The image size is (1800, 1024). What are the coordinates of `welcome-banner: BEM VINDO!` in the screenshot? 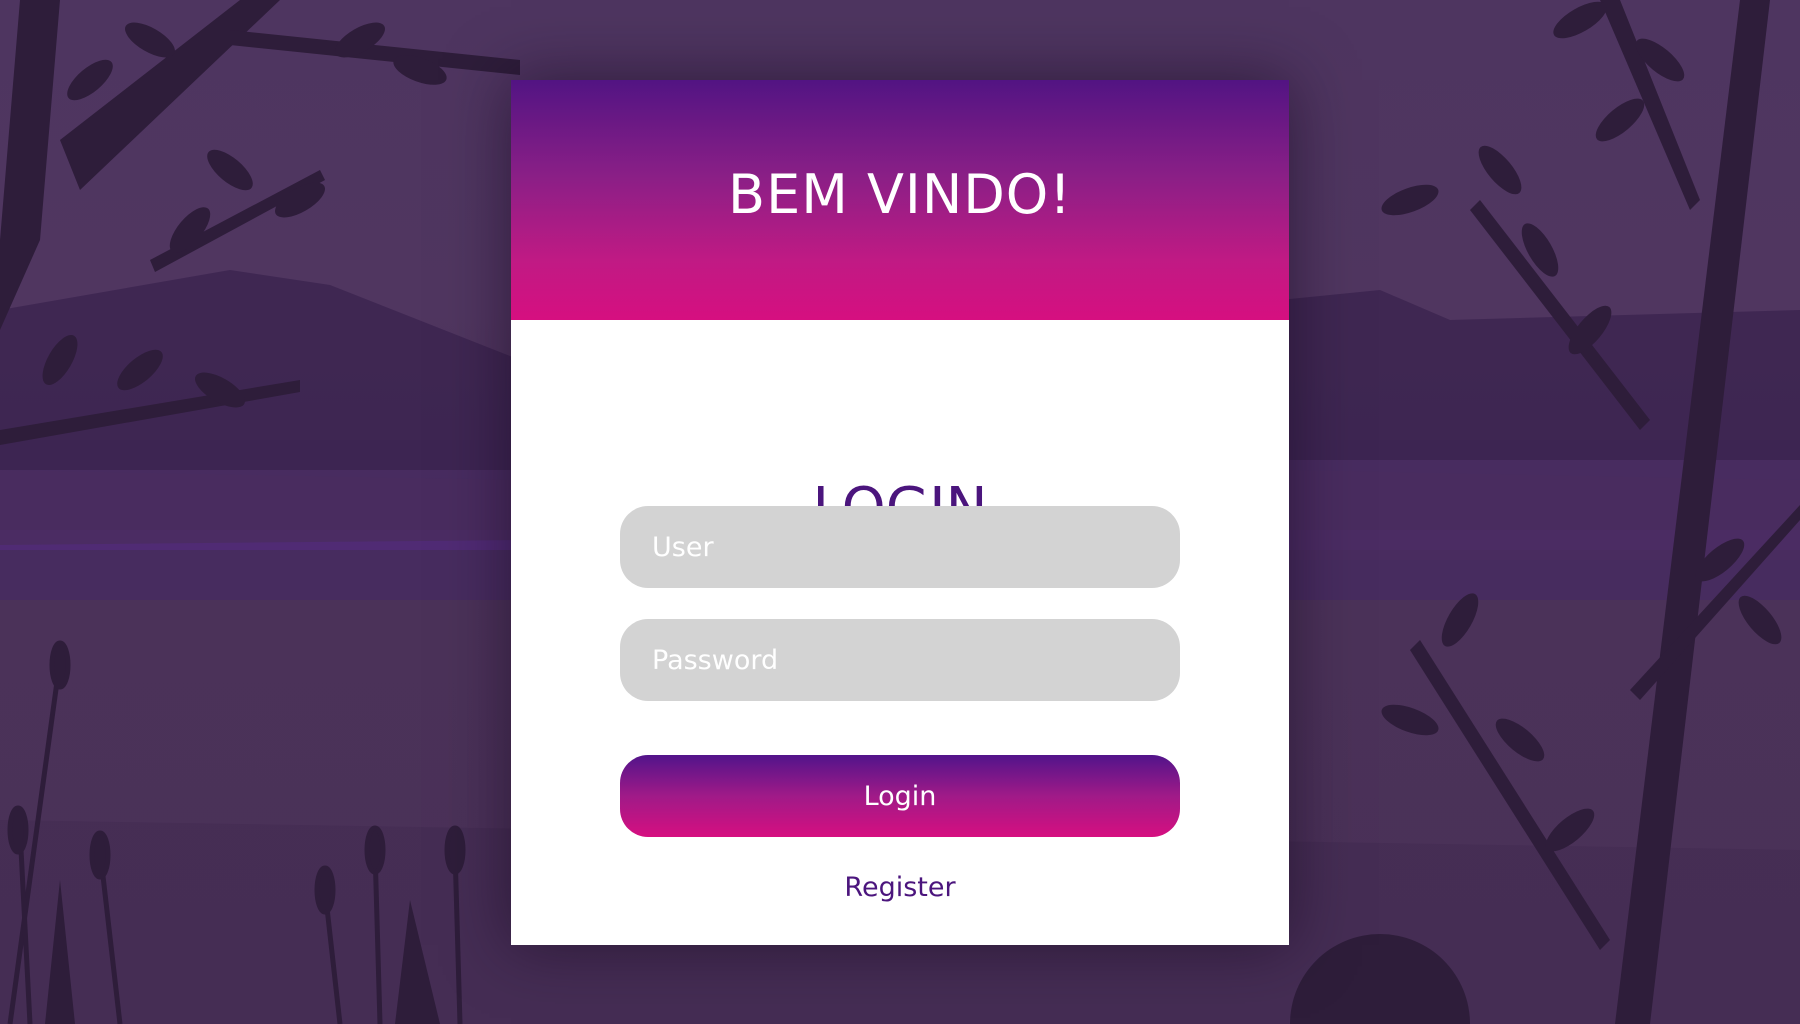 It's located at (900, 200).